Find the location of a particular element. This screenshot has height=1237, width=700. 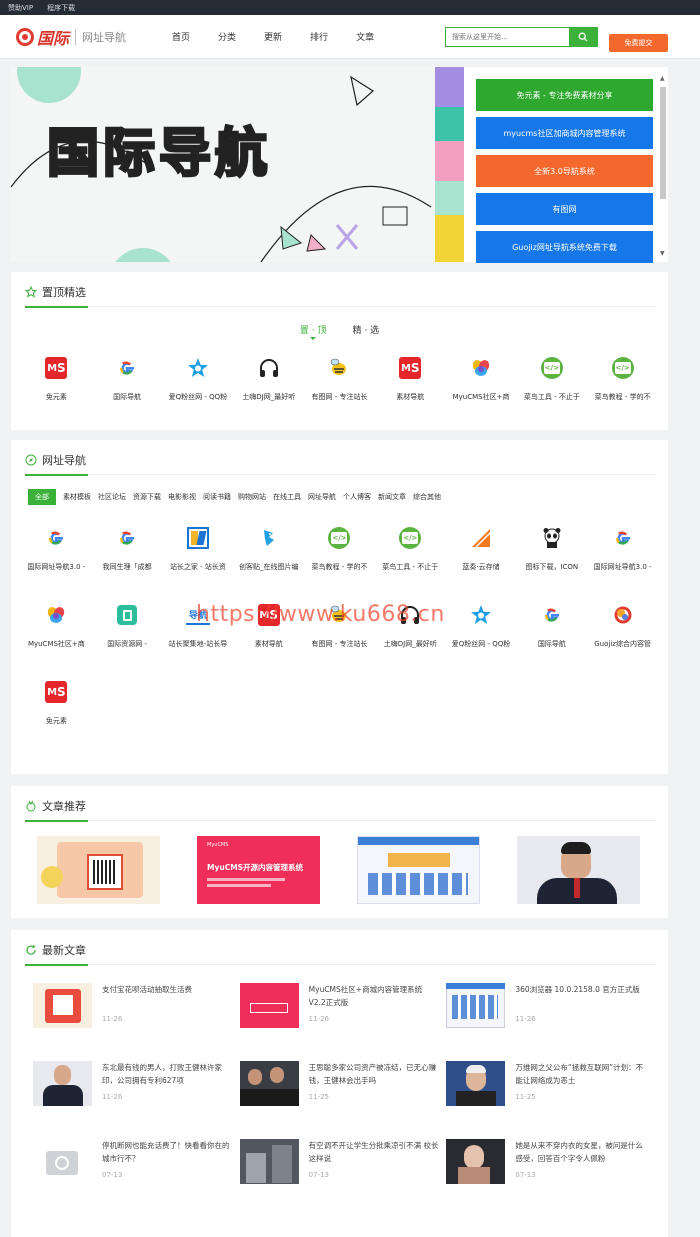

category-7: 在线工具 is located at coordinates (287, 497).